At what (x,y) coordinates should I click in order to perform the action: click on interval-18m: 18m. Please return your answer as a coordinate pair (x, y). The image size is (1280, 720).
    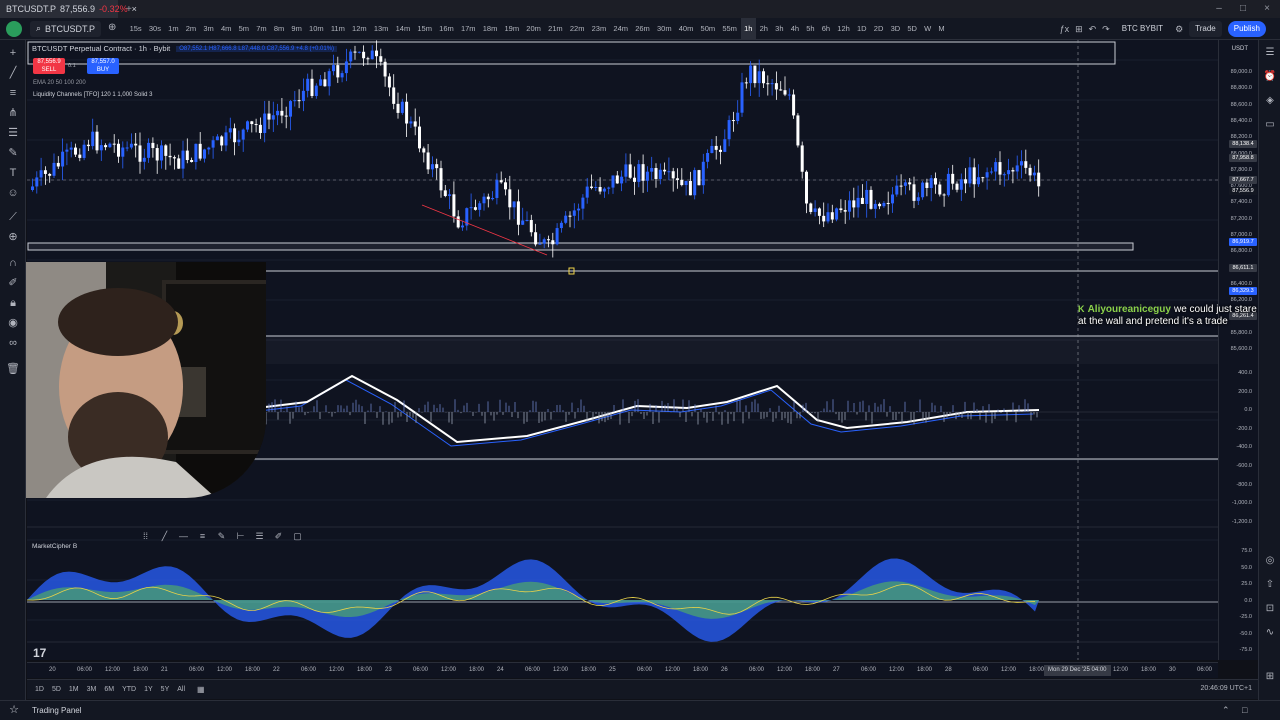
    Looking at the image, I should click on (490, 29).